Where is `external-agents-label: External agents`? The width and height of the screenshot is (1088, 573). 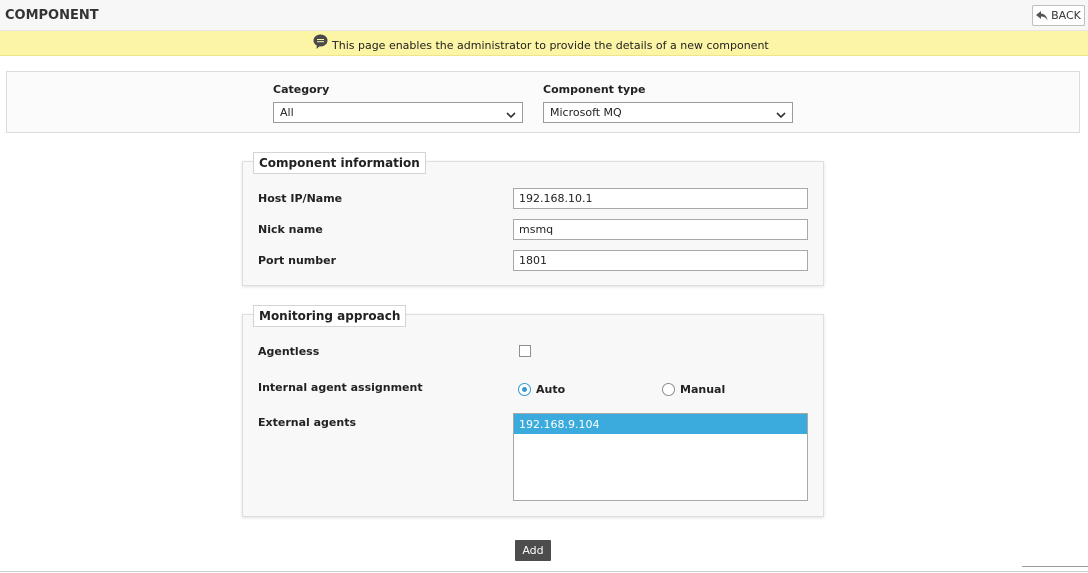
external-agents-label: External agents is located at coordinates (307, 422).